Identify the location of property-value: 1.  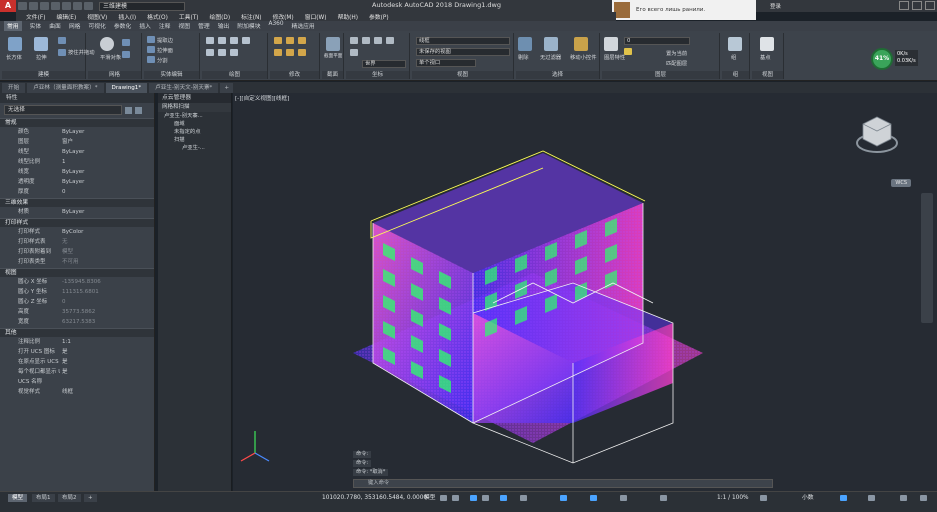
(107, 162).